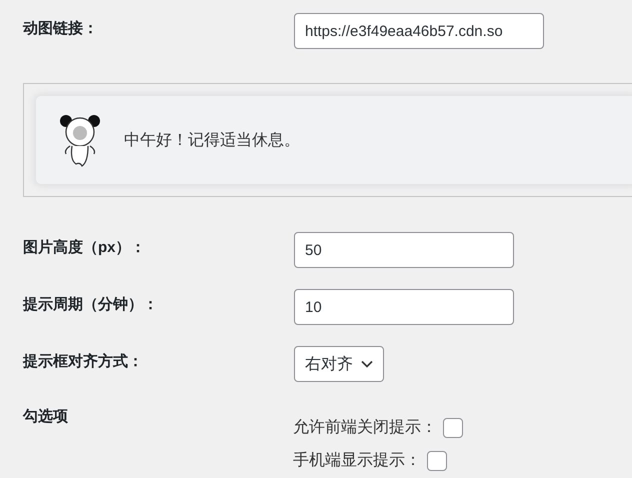 This screenshot has width=632, height=478. I want to click on field-label: 提示周期（分钟）：, so click(91, 304).